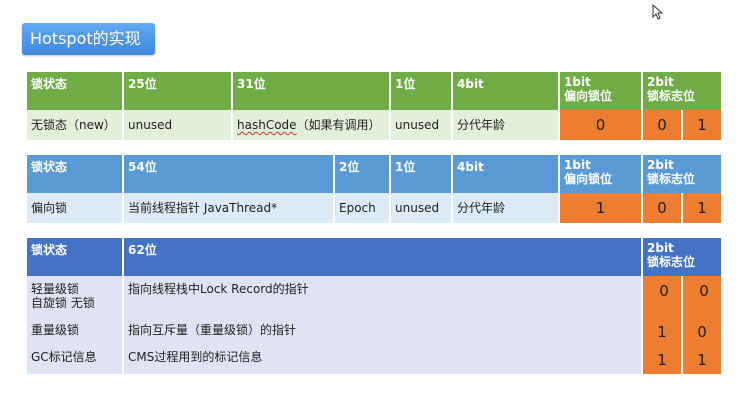 The image size is (750, 406). Describe the element at coordinates (383, 360) in the screenshot. I see `cell-cms-info: CMS过程用到的标记信息` at that location.